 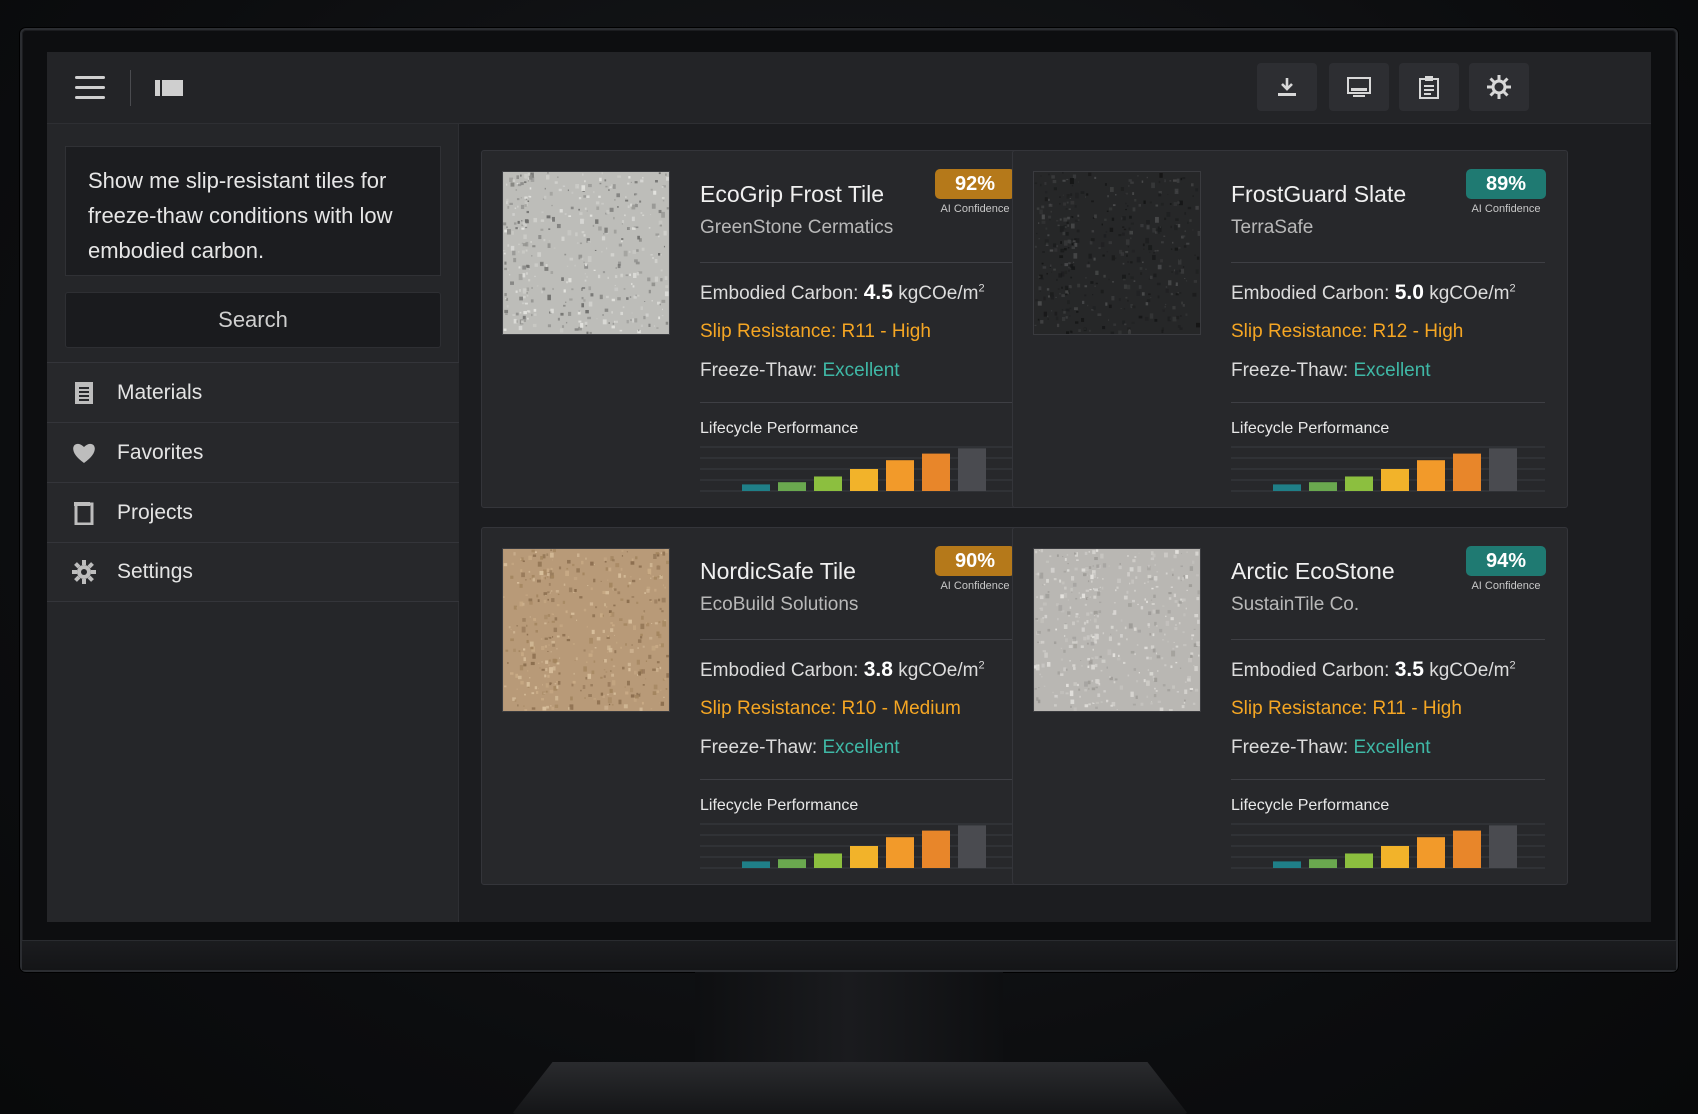 What do you see at coordinates (1272, 227) in the screenshot?
I see `manufacturer-name: TerraSafe` at bounding box center [1272, 227].